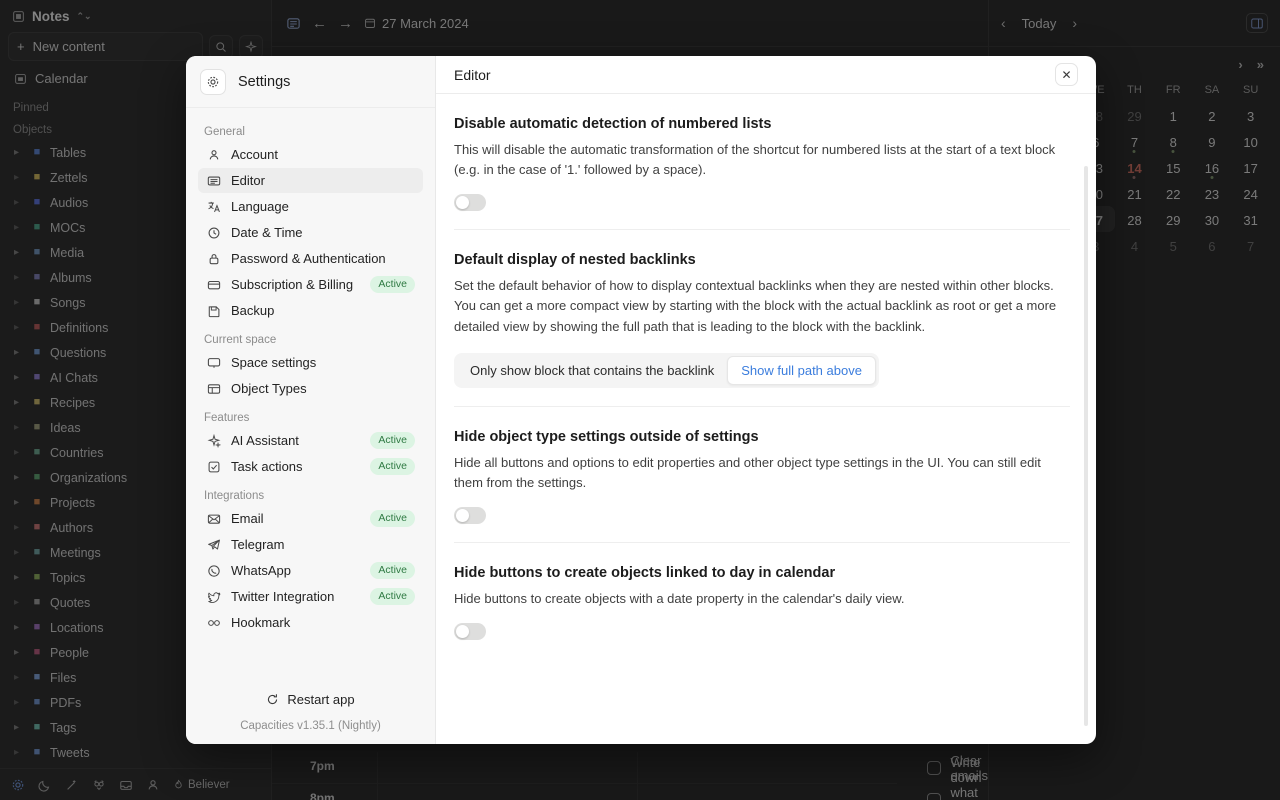 The width and height of the screenshot is (1280, 800). I want to click on gear-icon, so click(18, 785).